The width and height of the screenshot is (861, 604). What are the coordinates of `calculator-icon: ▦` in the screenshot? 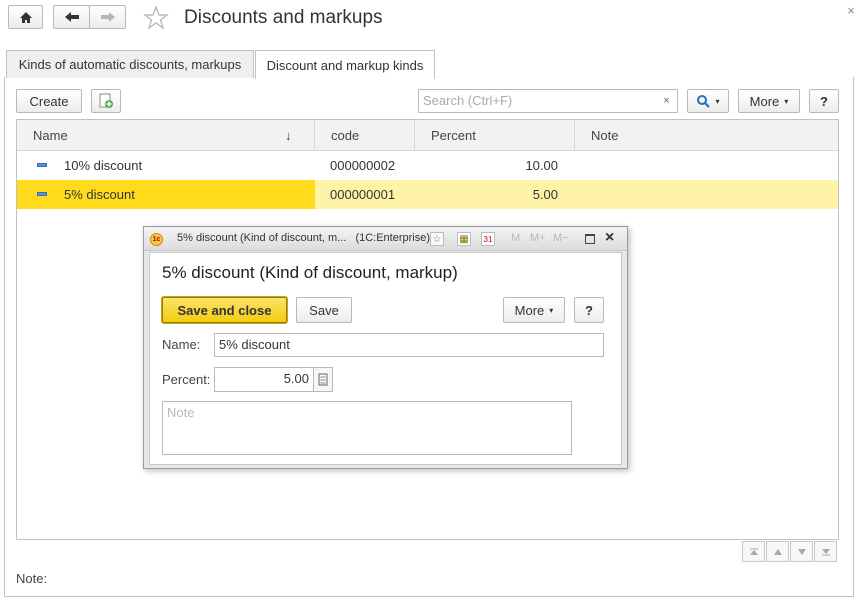 It's located at (464, 239).